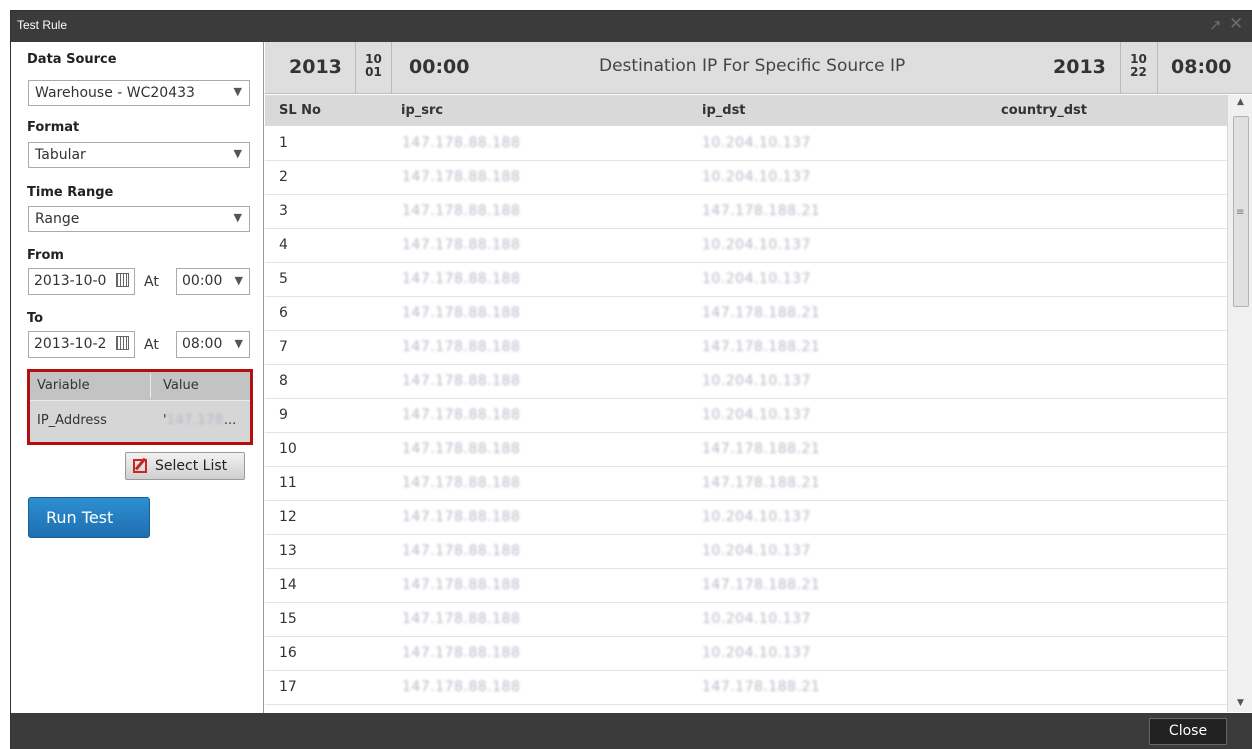  What do you see at coordinates (1188, 731) in the screenshot?
I see `close-button: Close` at bounding box center [1188, 731].